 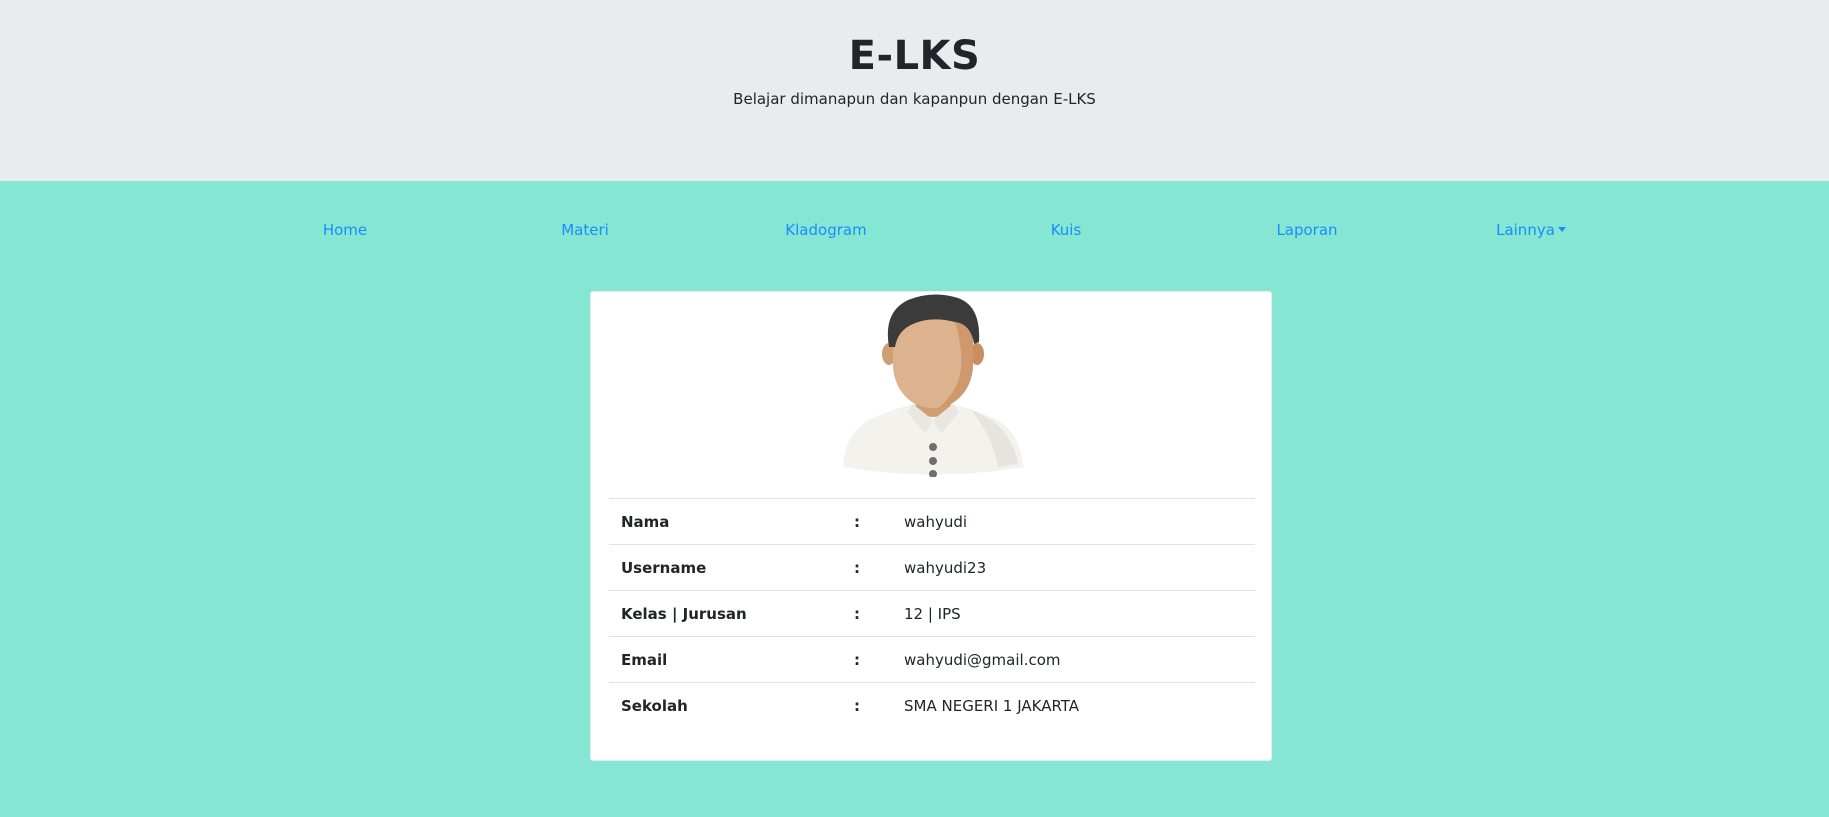 I want to click on nav-lainnya-dropdown: Lainnya, so click(x=1531, y=230).